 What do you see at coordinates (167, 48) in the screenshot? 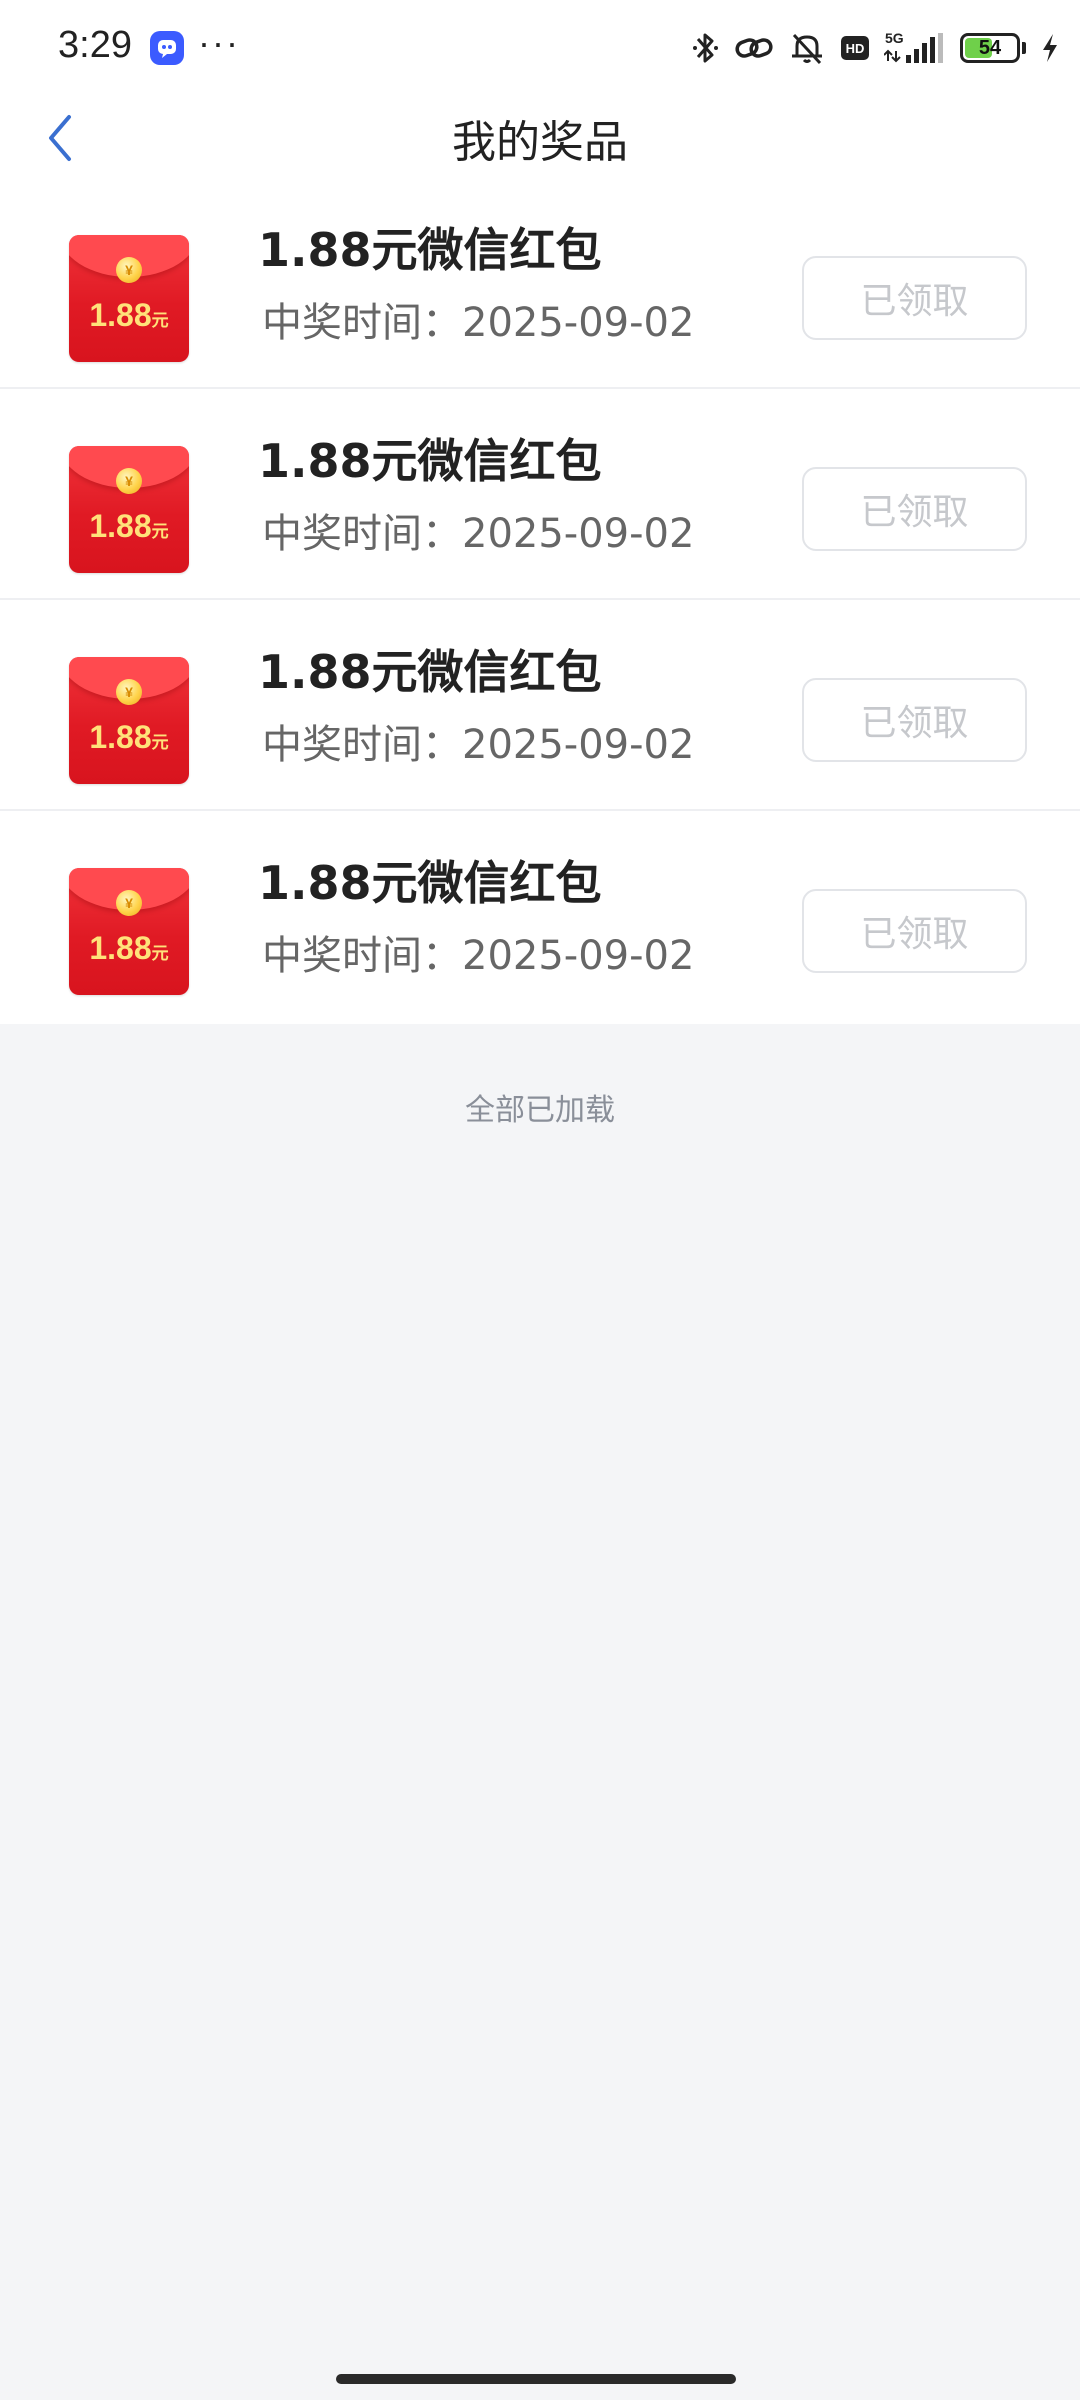
I see `app-notification-icon` at bounding box center [167, 48].